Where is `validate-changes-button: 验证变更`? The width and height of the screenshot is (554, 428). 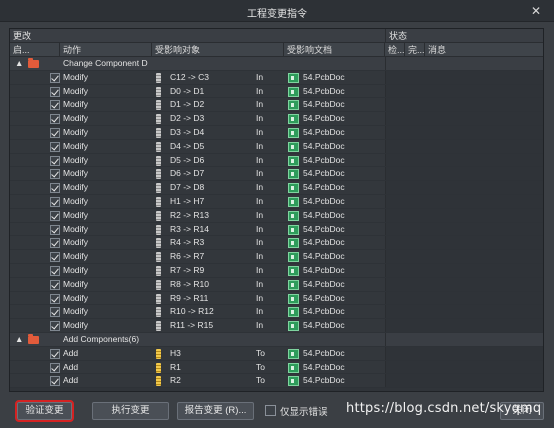 validate-changes-button: 验证变更 is located at coordinates (44, 411).